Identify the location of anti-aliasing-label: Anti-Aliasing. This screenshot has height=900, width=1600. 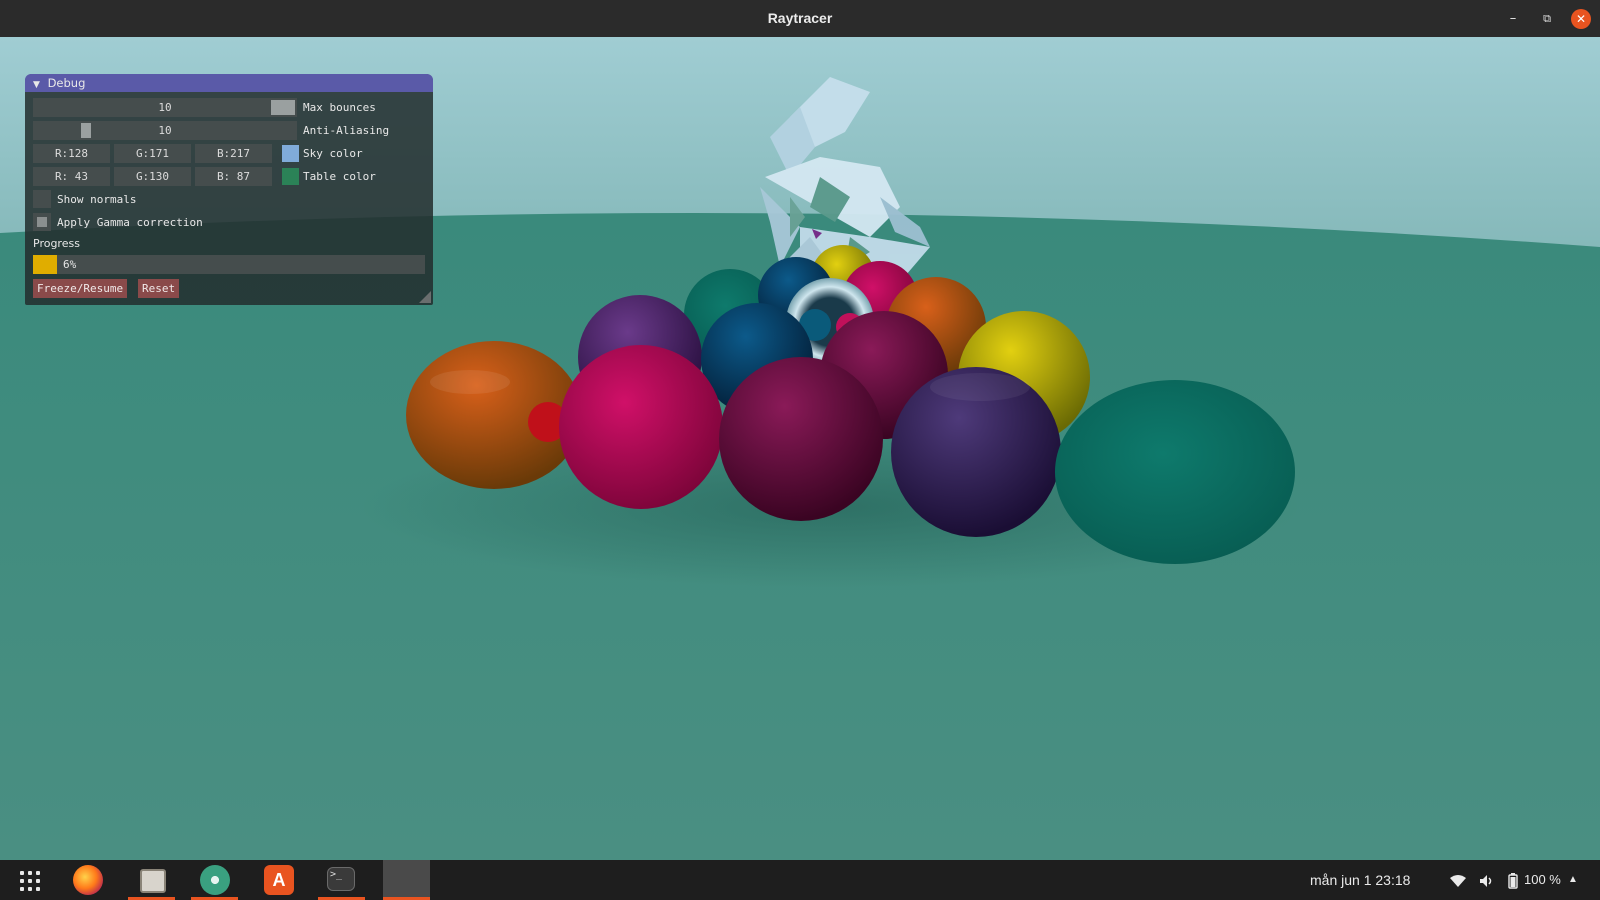
(346, 130).